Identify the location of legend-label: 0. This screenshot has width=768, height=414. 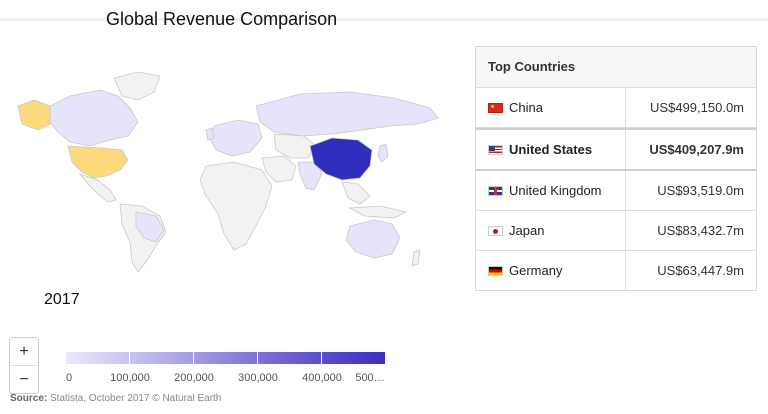
(69, 378).